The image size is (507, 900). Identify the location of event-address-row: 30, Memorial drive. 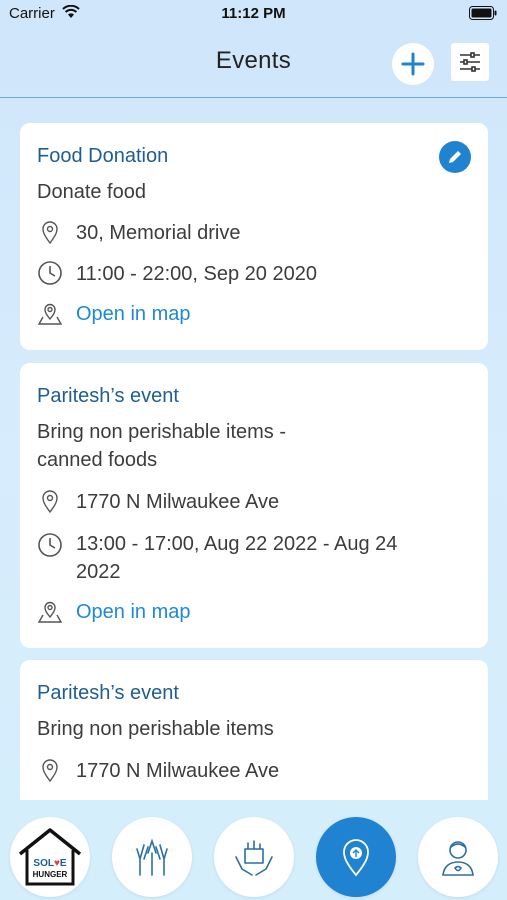
(139, 233).